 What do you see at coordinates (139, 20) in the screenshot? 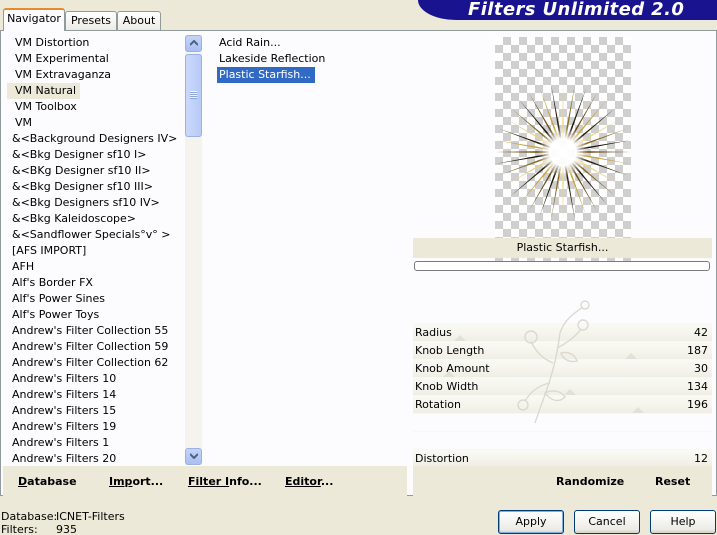
I see `tab-about: About` at bounding box center [139, 20].